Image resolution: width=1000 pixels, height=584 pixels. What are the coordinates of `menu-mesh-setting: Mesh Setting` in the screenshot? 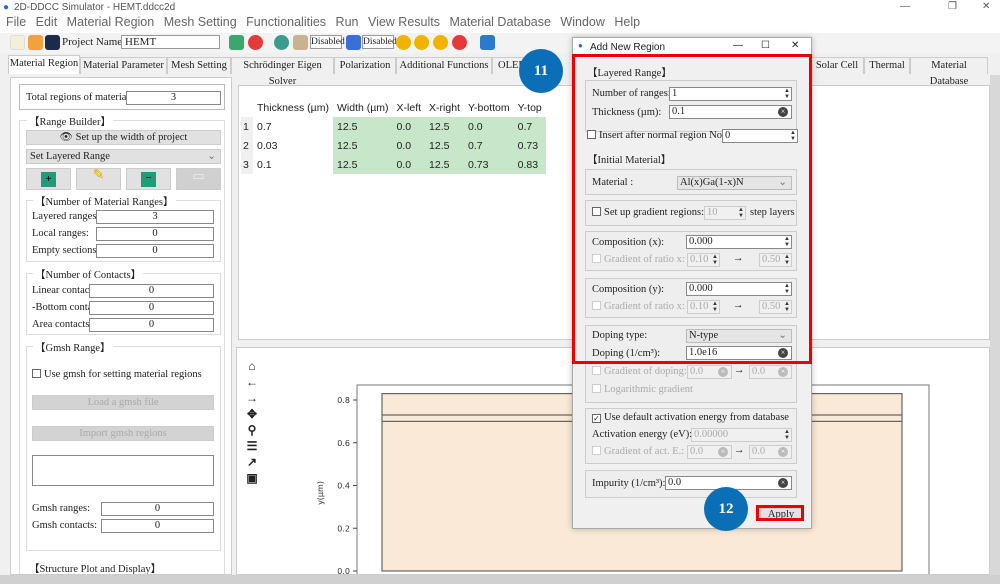 It's located at (200, 22).